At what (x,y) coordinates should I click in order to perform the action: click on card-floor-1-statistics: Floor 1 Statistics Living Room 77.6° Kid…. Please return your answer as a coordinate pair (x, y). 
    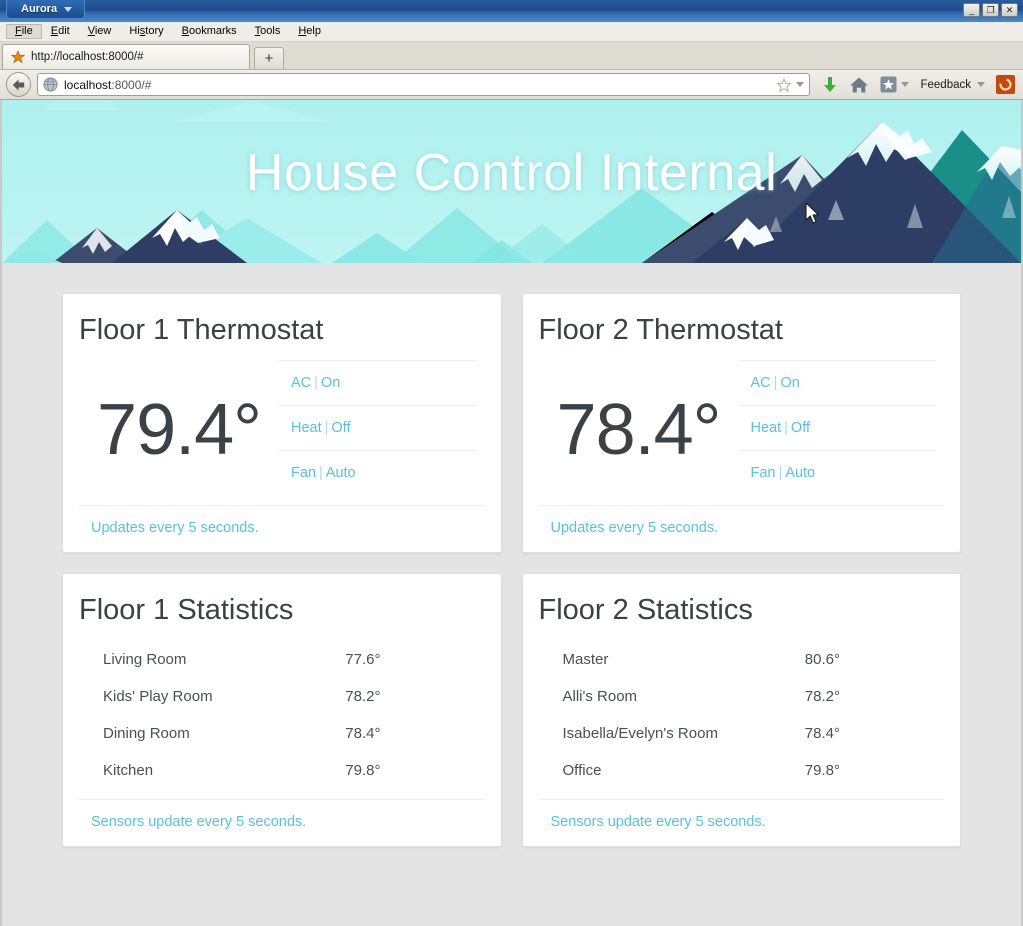
    Looking at the image, I should click on (282, 710).